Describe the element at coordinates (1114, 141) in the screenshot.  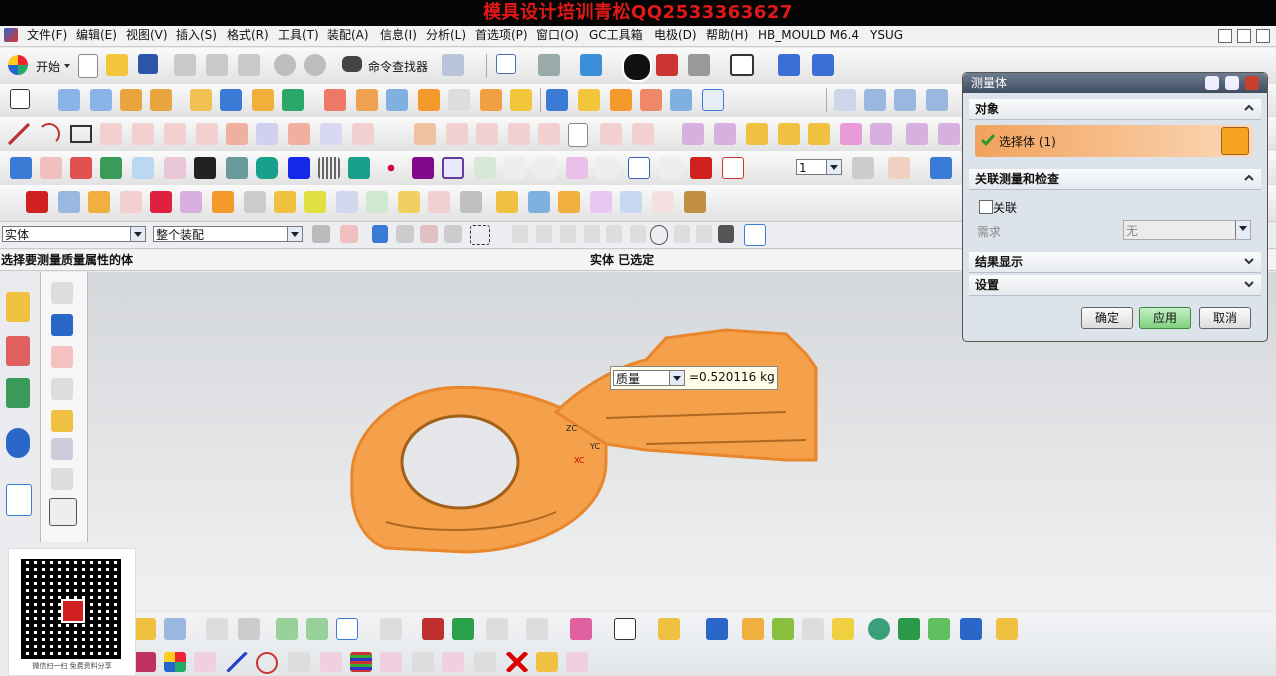
I see `select-body-row: 选择体 (1)` at that location.